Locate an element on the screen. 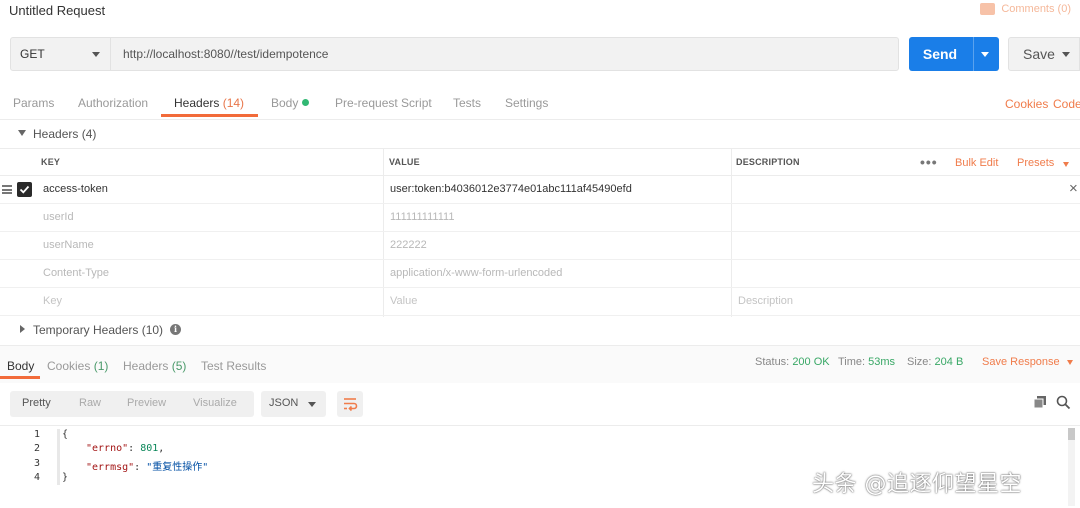 The width and height of the screenshot is (1080, 508). send-button: Send is located at coordinates (954, 54).